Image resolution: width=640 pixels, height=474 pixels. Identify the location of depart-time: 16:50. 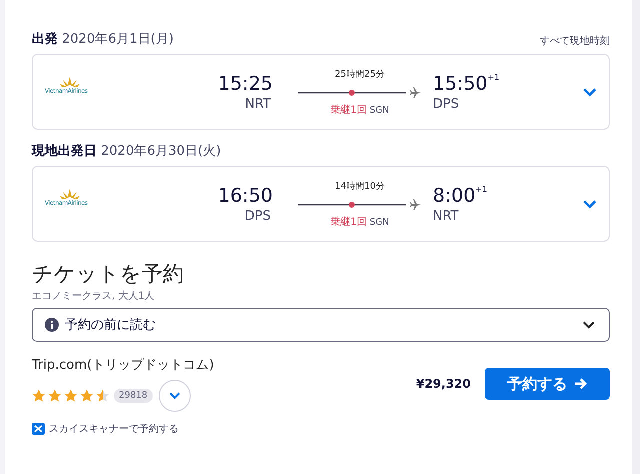
(245, 195).